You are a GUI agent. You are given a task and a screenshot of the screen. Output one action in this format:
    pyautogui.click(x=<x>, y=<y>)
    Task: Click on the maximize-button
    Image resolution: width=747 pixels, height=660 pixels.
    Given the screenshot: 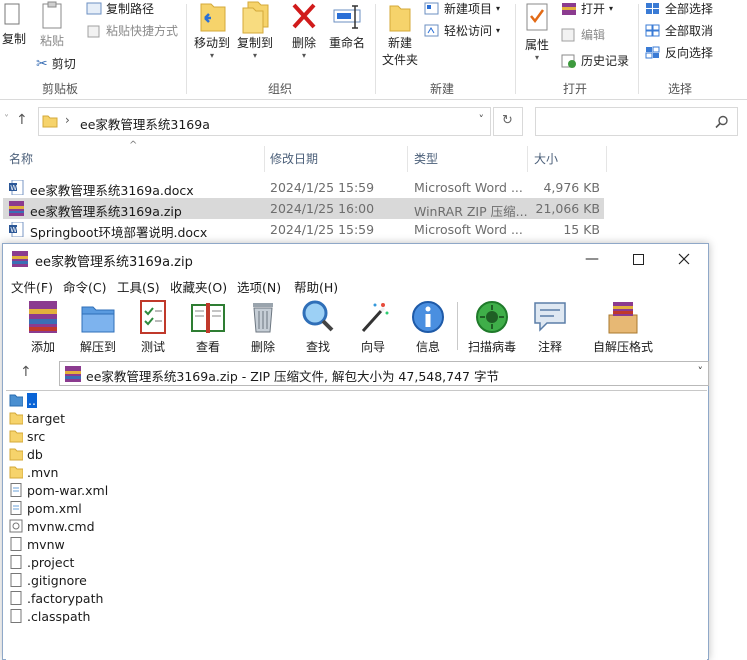 What is the action you would take?
    pyautogui.click(x=638, y=259)
    